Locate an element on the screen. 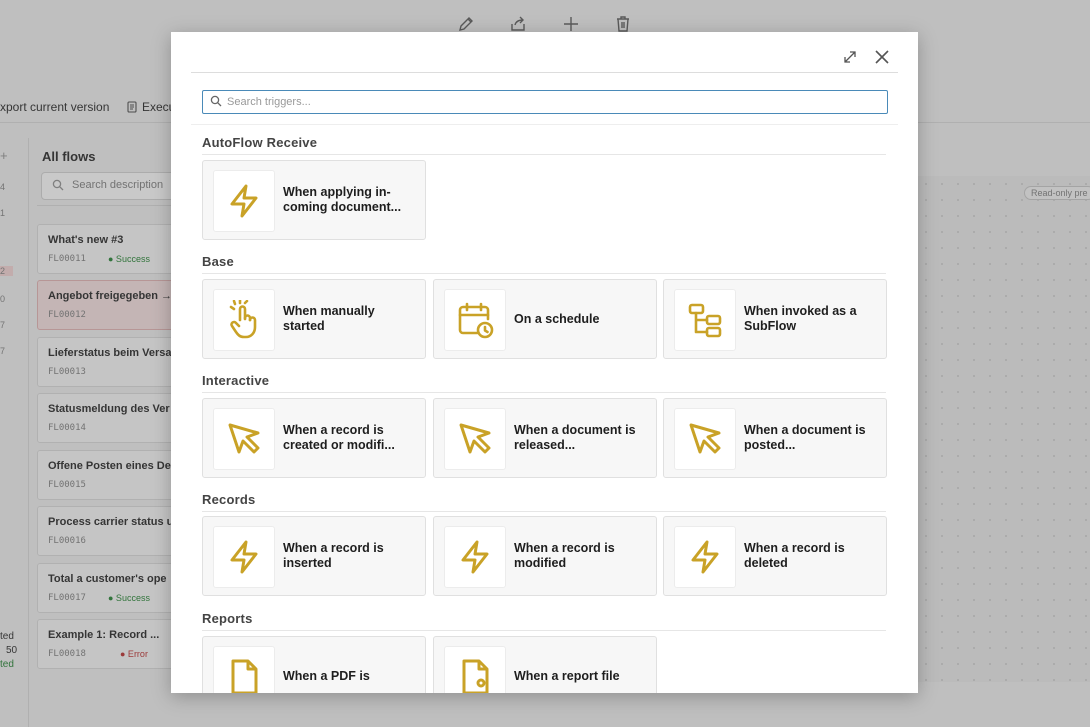 The width and height of the screenshot is (1090, 727). trigger-search-box is located at coordinates (545, 102).